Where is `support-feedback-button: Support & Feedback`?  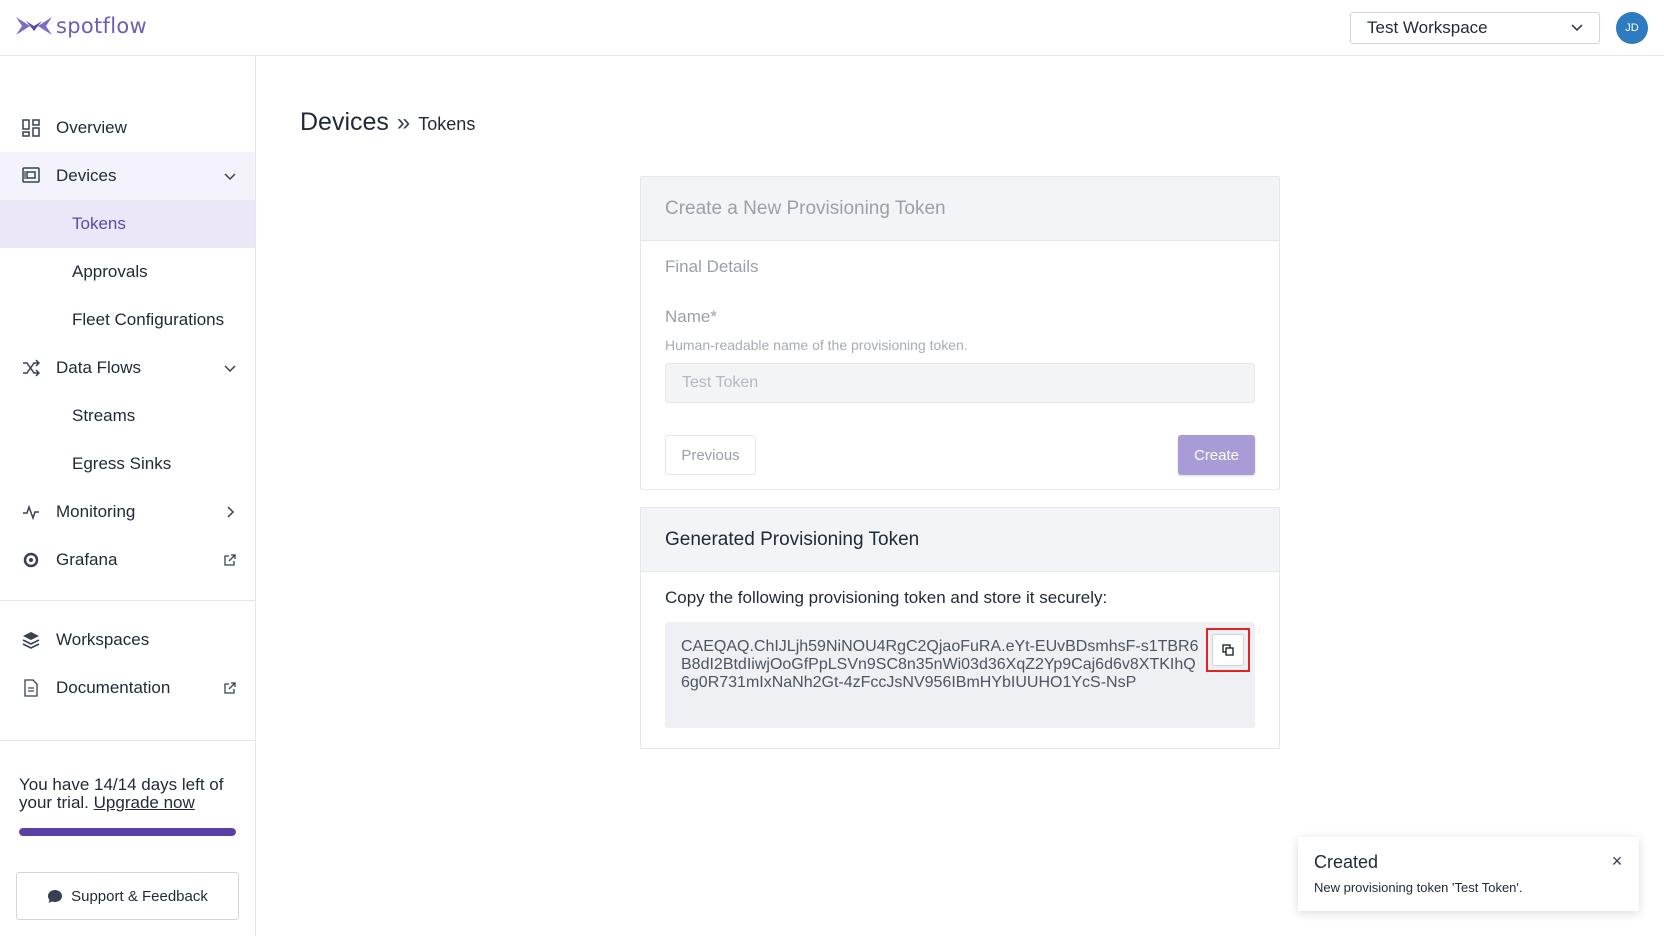
support-feedback-button: Support & Feedback is located at coordinates (127, 896).